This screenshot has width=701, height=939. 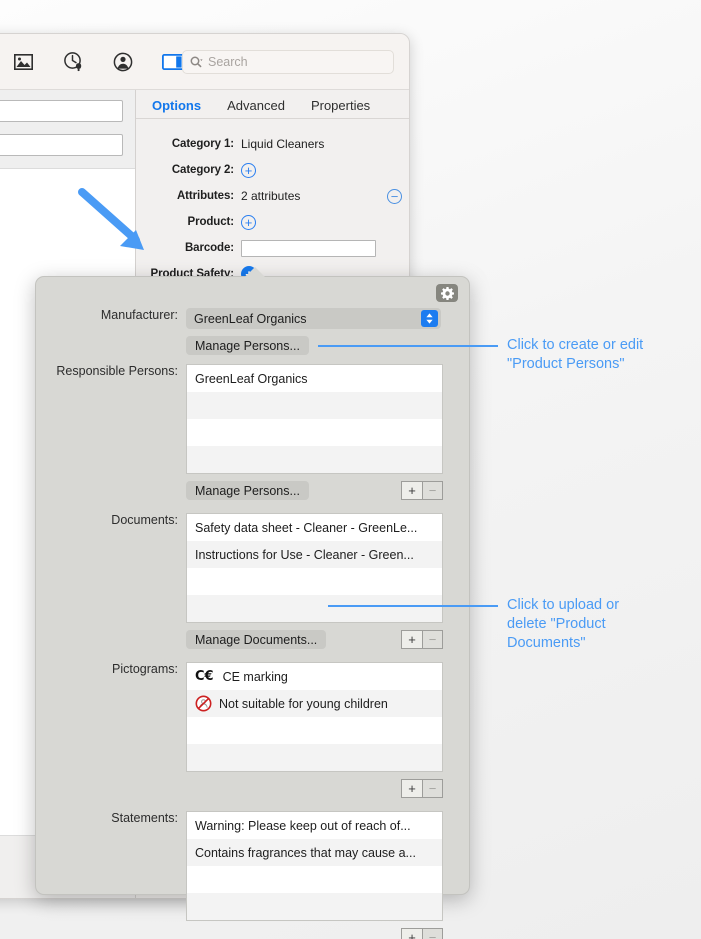 I want to click on tab-properties: Properties, so click(x=340, y=108).